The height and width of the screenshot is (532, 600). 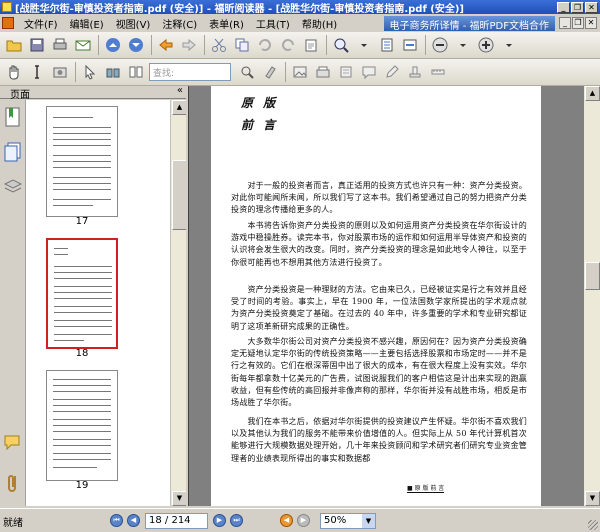 I want to click on zoom-in-dropdown, so click(x=509, y=45).